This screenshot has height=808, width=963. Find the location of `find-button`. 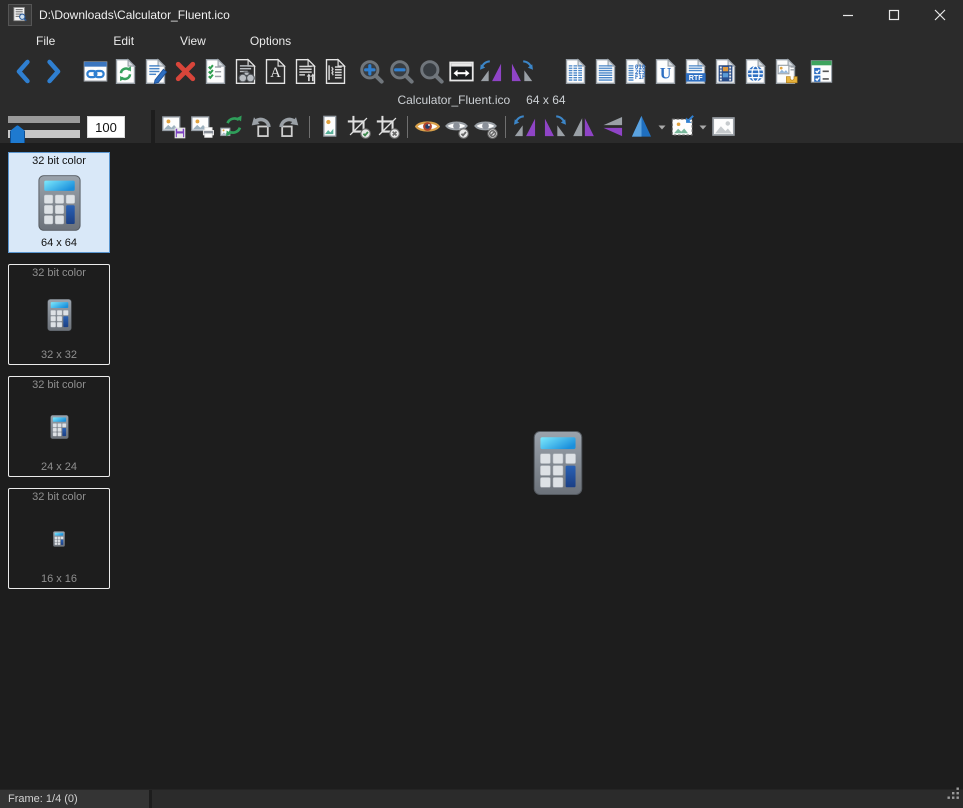

find-button is located at coordinates (245, 71).